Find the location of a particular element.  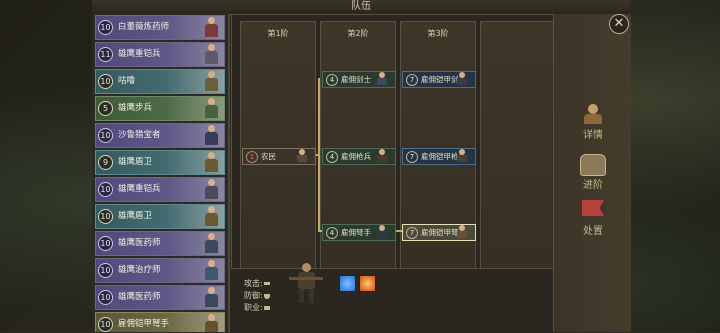

tree-node-armored-spearman: 7 雇佣铠甲枪兵 is located at coordinates (439, 156).